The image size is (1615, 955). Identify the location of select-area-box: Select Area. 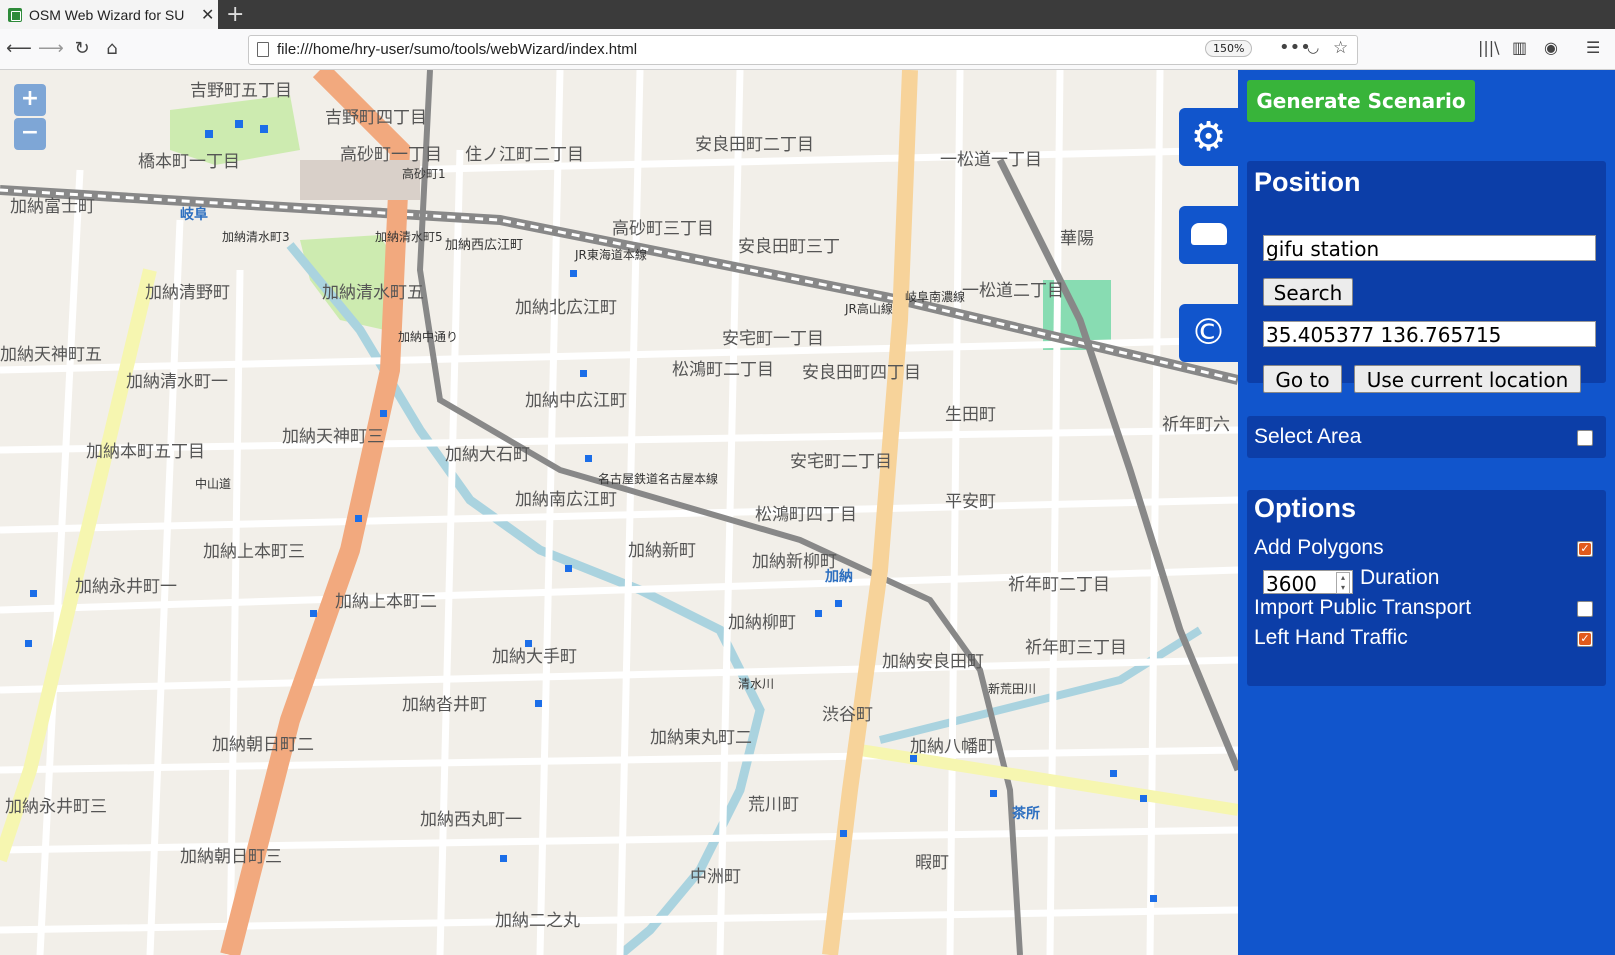
(1426, 437).